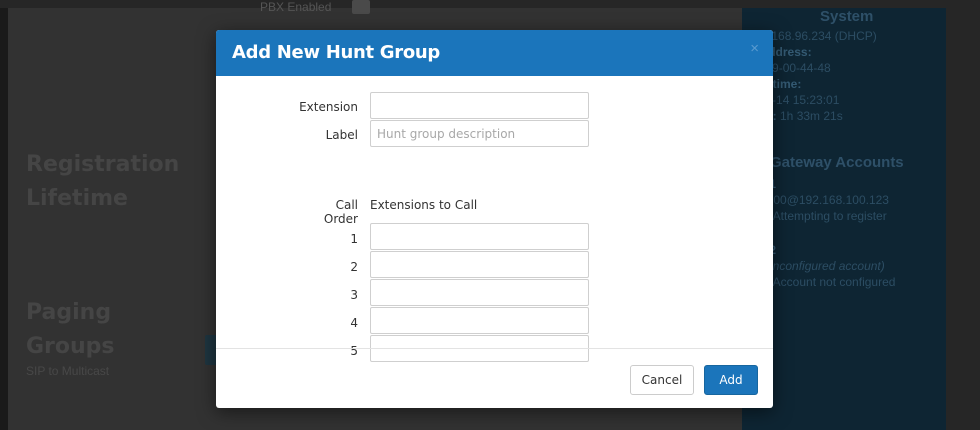 The height and width of the screenshot is (430, 980). Describe the element at coordinates (963, 219) in the screenshot. I see `right-edge-strip` at that location.